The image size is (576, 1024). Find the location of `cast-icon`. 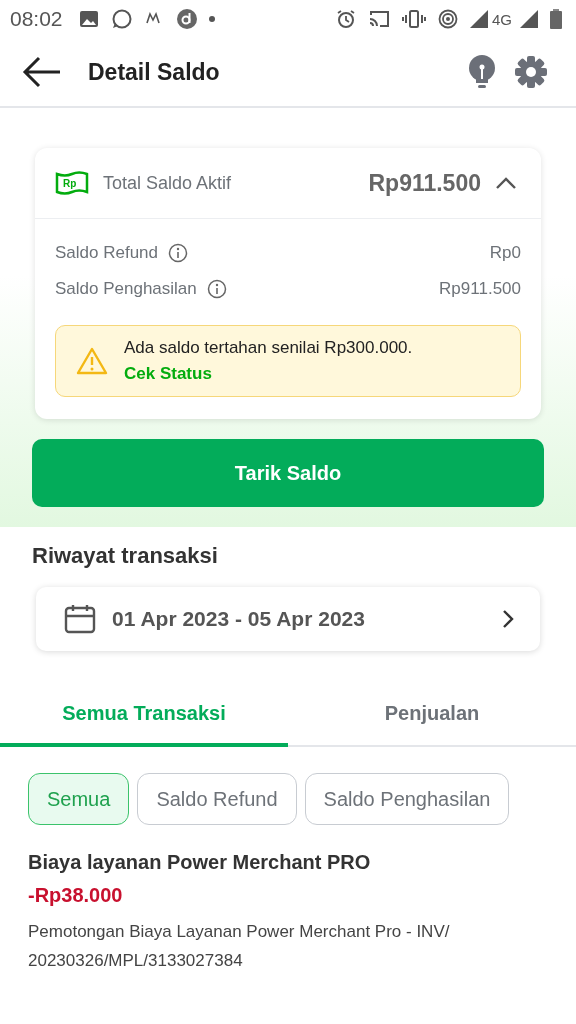

cast-icon is located at coordinates (379, 19).